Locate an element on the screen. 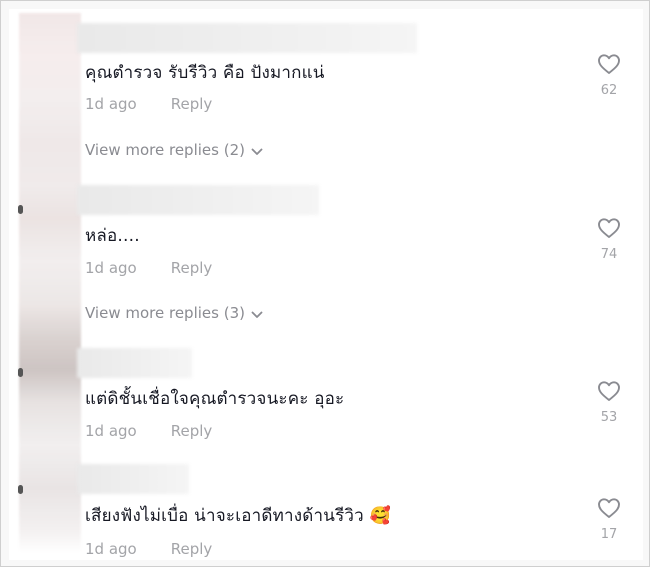 The height and width of the screenshot is (567, 650). view-more-replies-label: View more replies (2) is located at coordinates (165, 150).